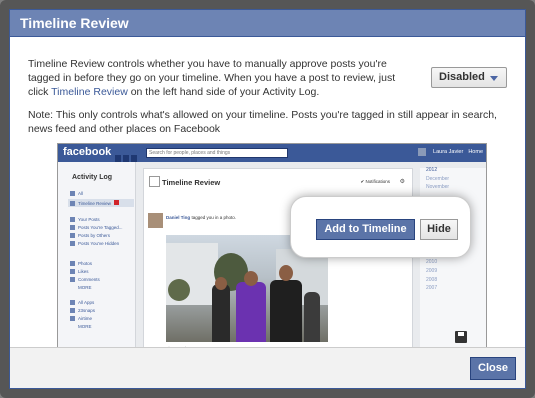  I want to click on fb-search-input: Search for people, places and things, so click(217, 153).